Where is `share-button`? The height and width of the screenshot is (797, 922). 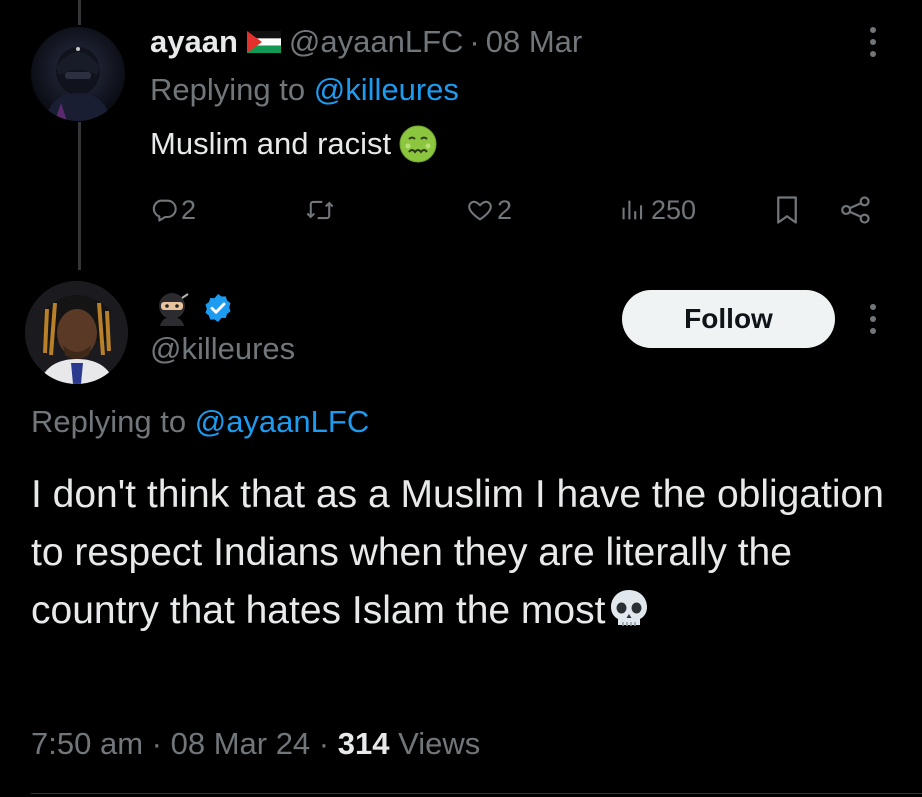
share-button is located at coordinates (856, 210).